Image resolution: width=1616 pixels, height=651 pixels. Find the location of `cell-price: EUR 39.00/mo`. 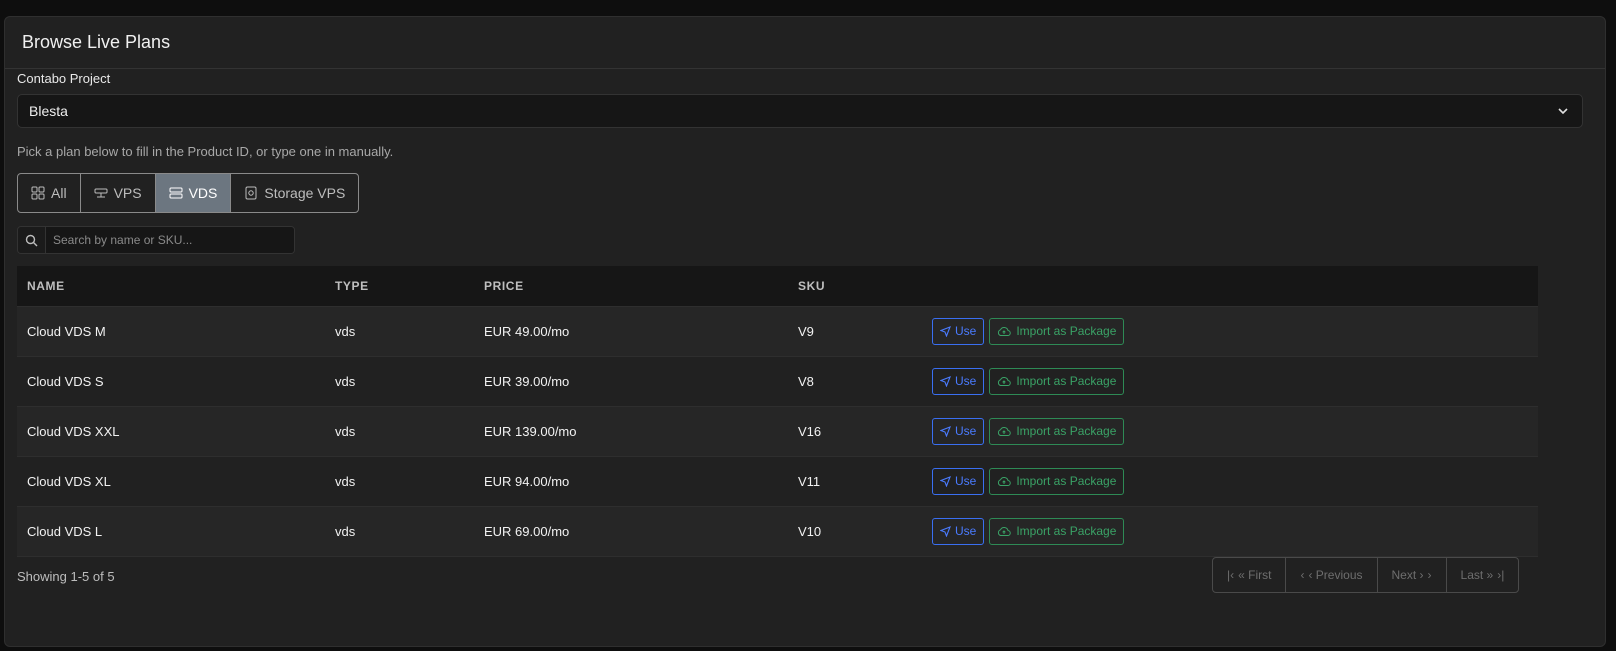

cell-price: EUR 39.00/mo is located at coordinates (527, 381).